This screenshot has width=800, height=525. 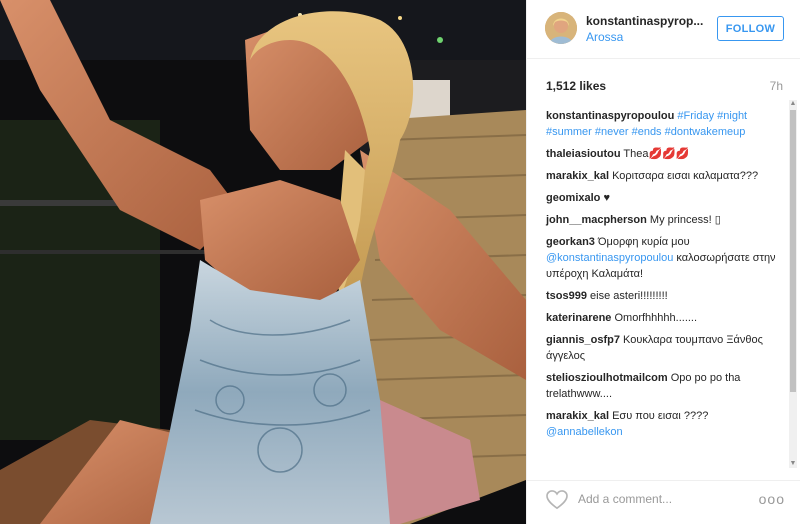 What do you see at coordinates (643, 242) in the screenshot?
I see `comment-text: Όμορφη κυρία μου` at bounding box center [643, 242].